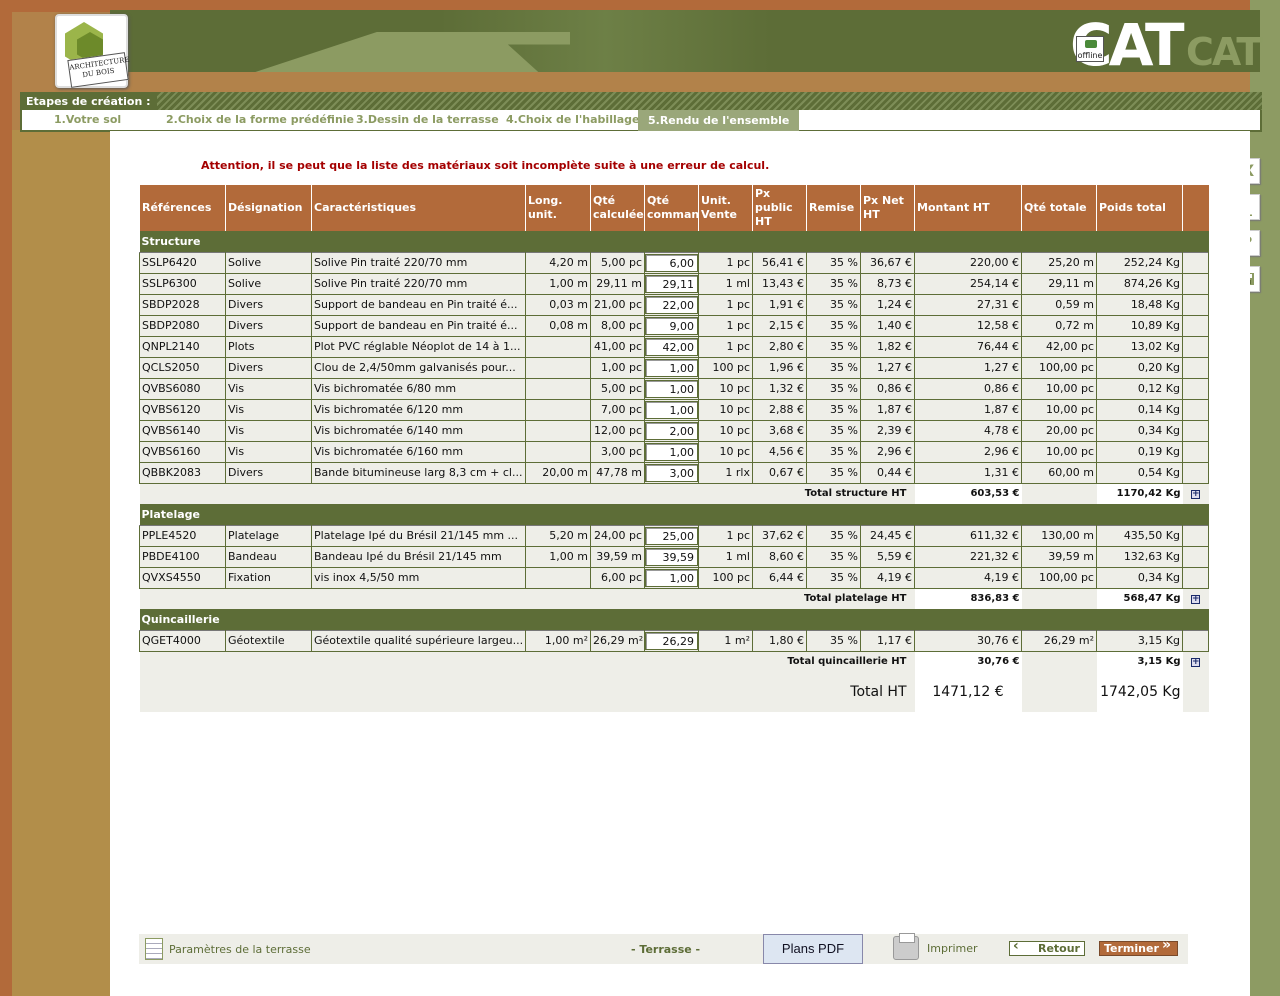 The width and height of the screenshot is (1280, 996). What do you see at coordinates (1047, 948) in the screenshot?
I see `back-button: Retour` at bounding box center [1047, 948].